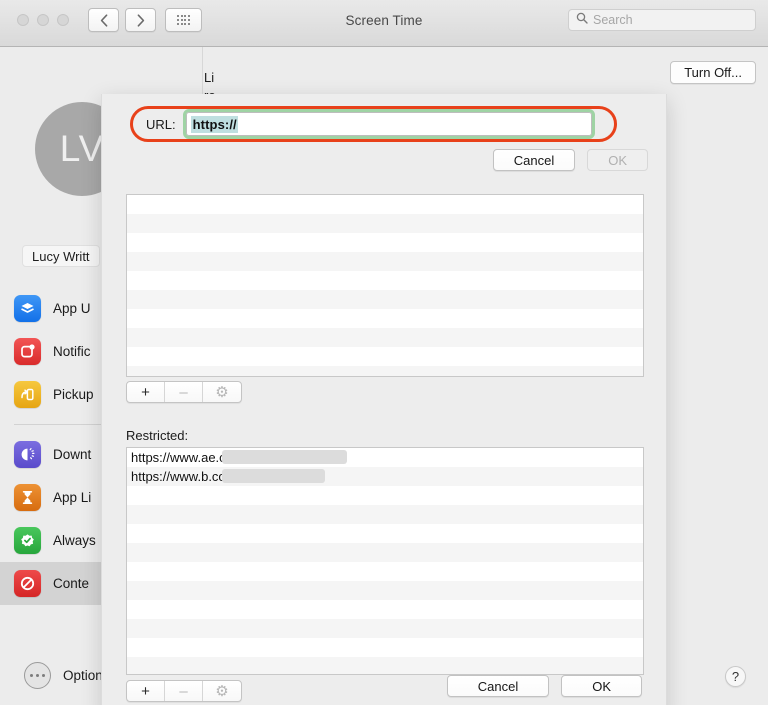  I want to click on sidebar-item-label: App U, so click(72, 308).